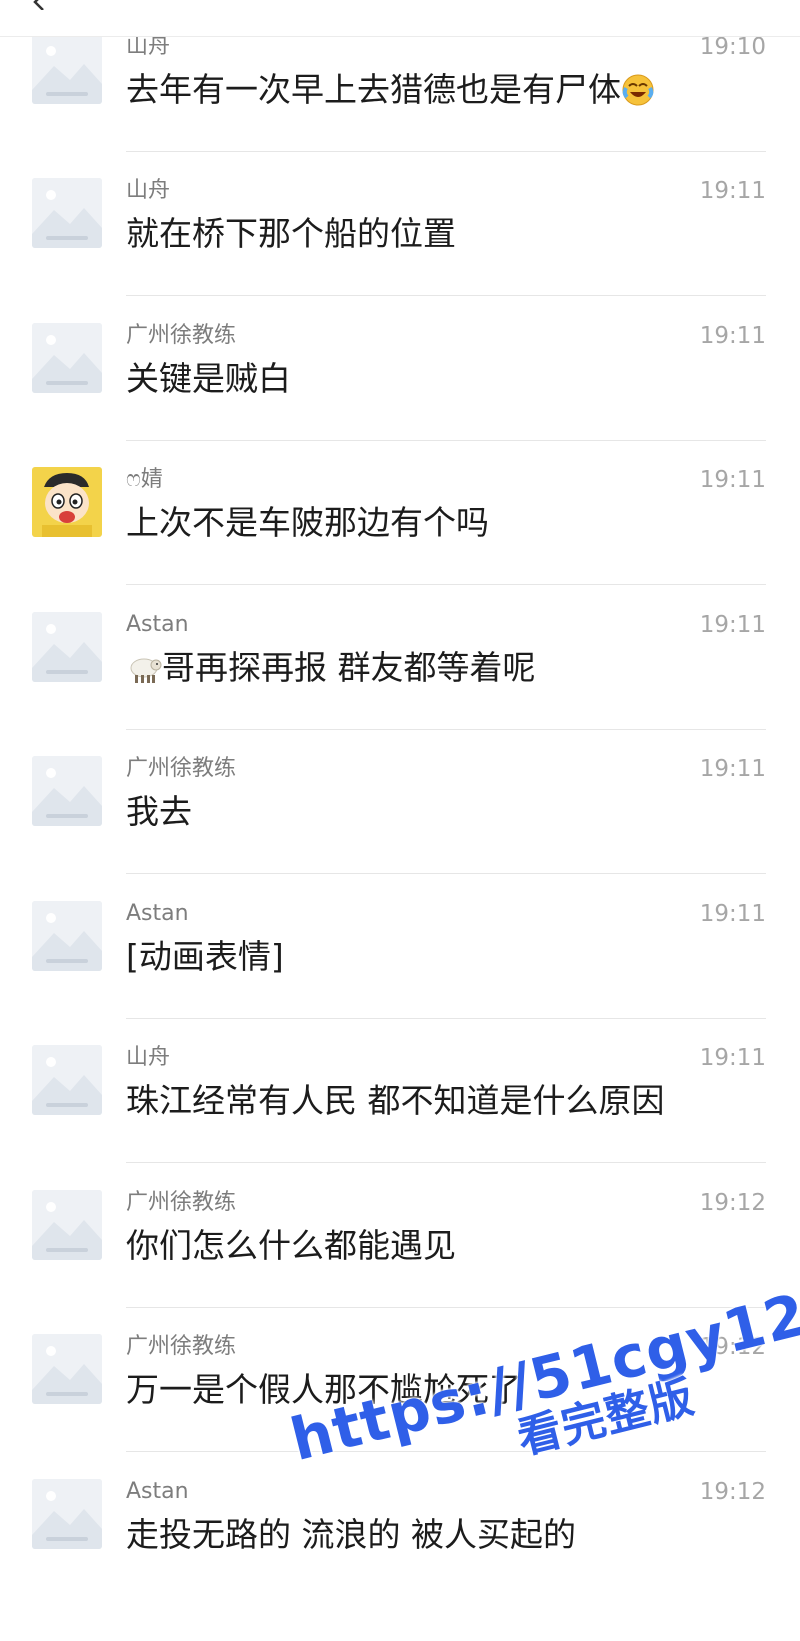  What do you see at coordinates (291, 1245) in the screenshot?
I see `message-text: 你们怎么什么都能遇见` at bounding box center [291, 1245].